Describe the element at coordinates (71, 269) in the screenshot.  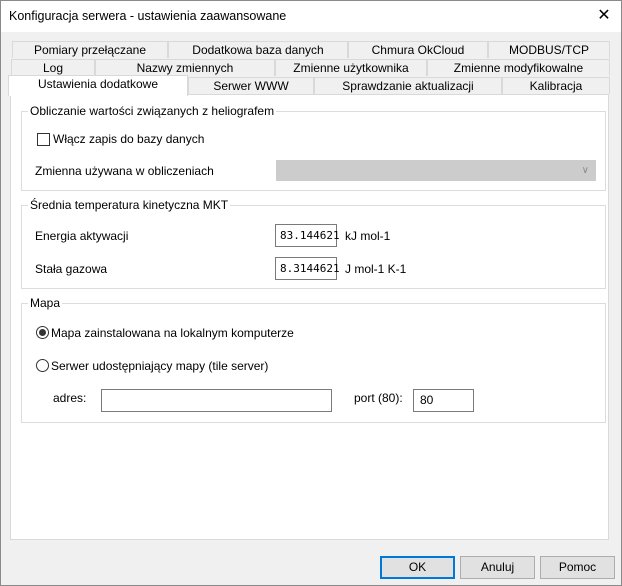
I see `gas-label: Stała gazowa` at that location.